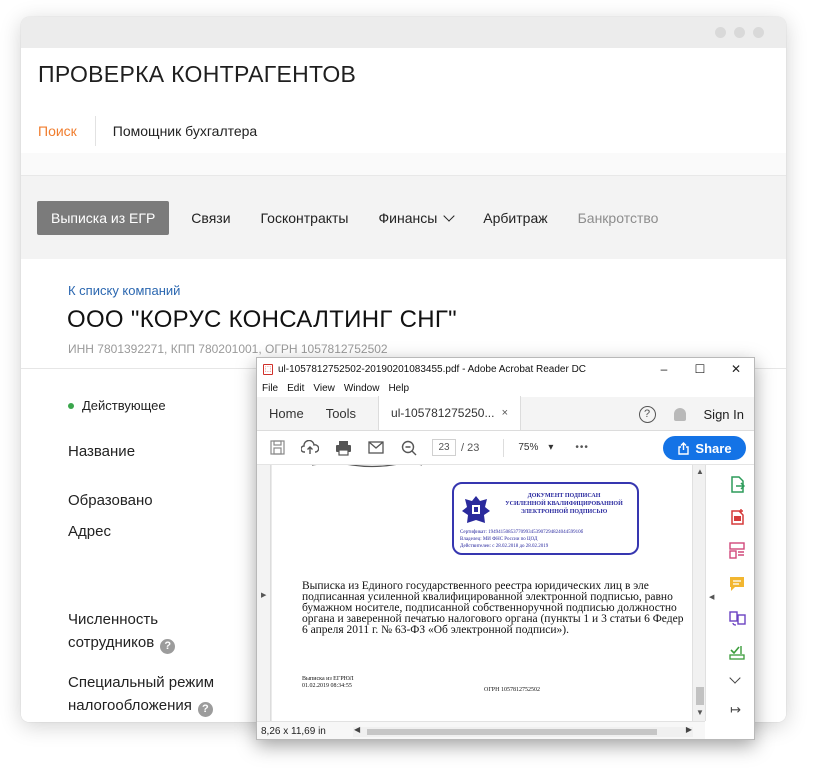  I want to click on page-navigator: 23 / 23, so click(455, 447).